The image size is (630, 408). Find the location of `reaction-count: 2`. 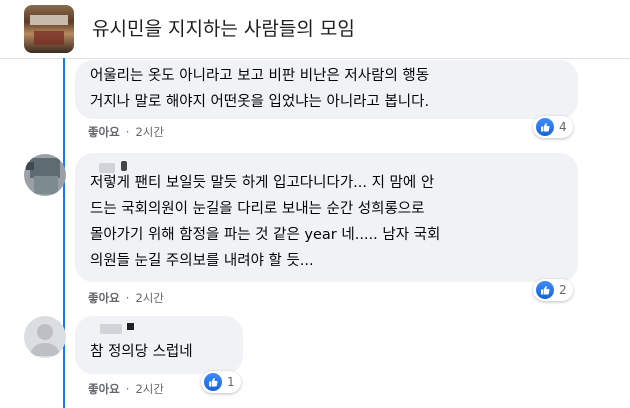

reaction-count: 2 is located at coordinates (553, 290).